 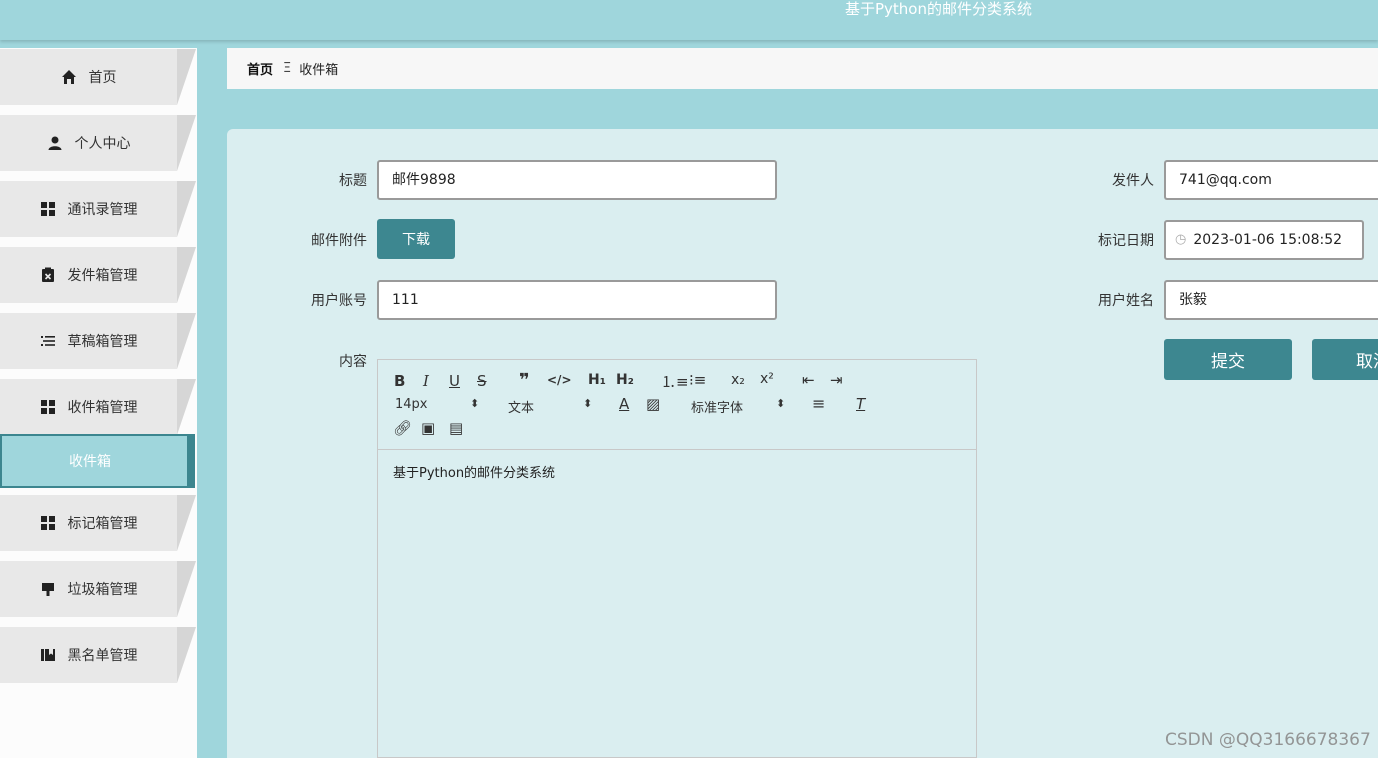 I want to click on text-style-select: 文本, so click(x=521, y=406).